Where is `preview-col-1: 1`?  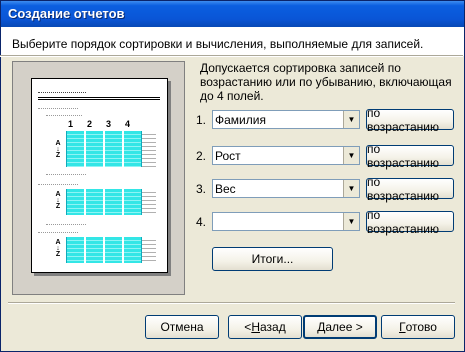 preview-col-1: 1 is located at coordinates (71, 124).